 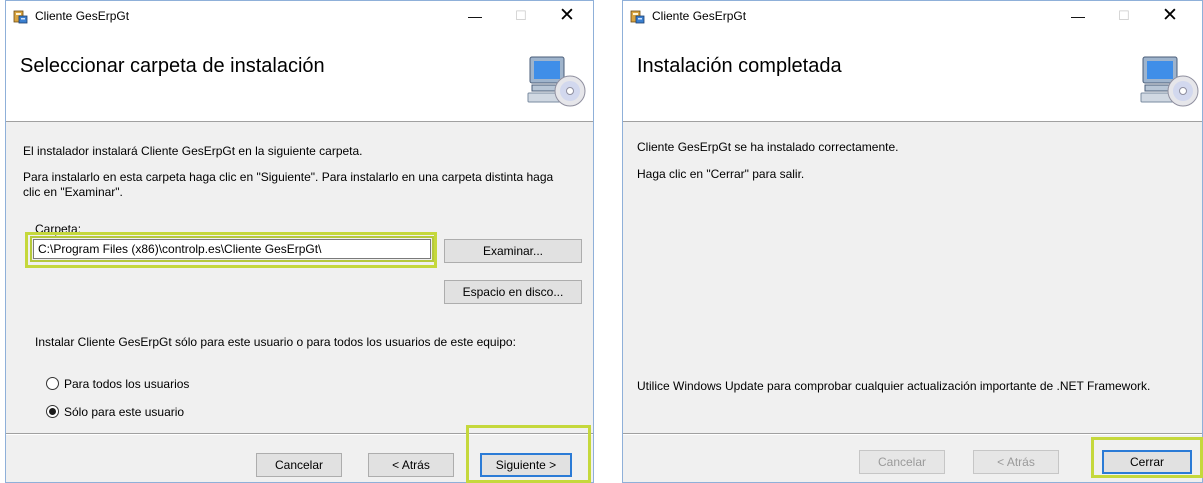 I want to click on radio-all-users, so click(x=52, y=383).